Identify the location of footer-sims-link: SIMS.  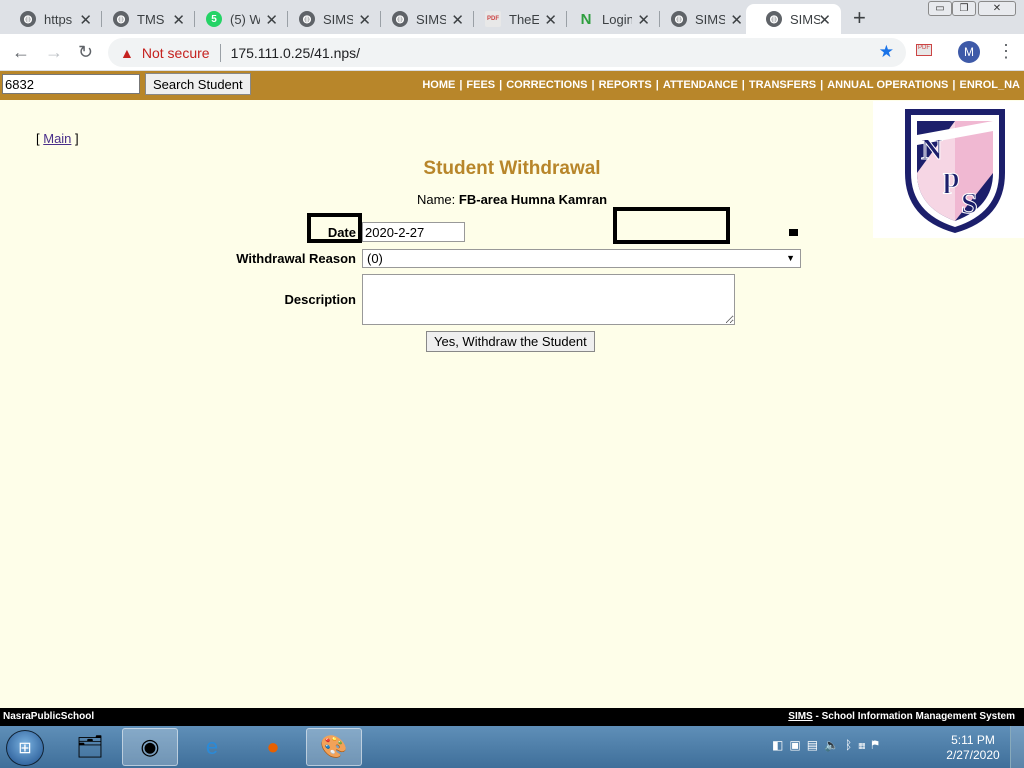
(800, 716).